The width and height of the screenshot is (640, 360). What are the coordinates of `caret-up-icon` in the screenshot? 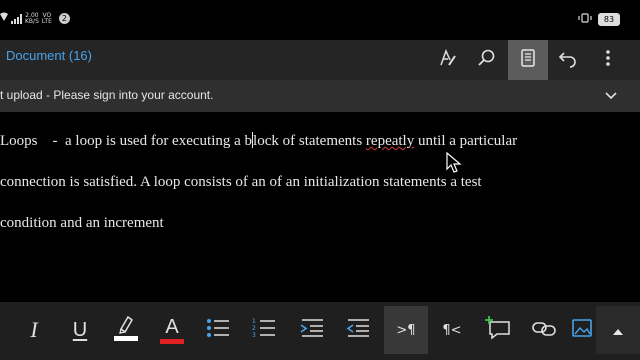 It's located at (618, 330).